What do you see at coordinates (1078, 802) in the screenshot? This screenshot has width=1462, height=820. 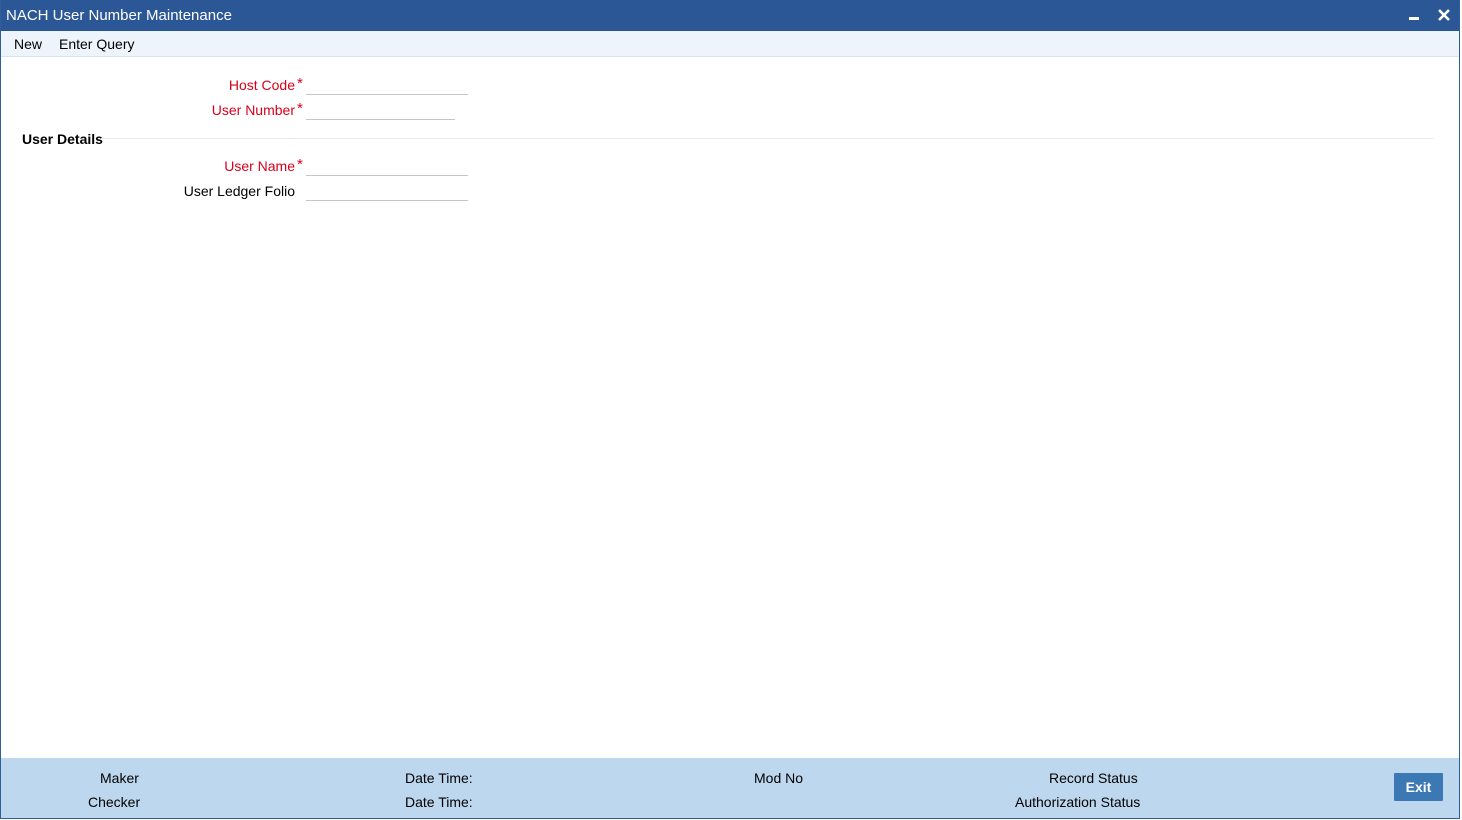 I see `authorization-status-label: Authorization Status` at bounding box center [1078, 802].